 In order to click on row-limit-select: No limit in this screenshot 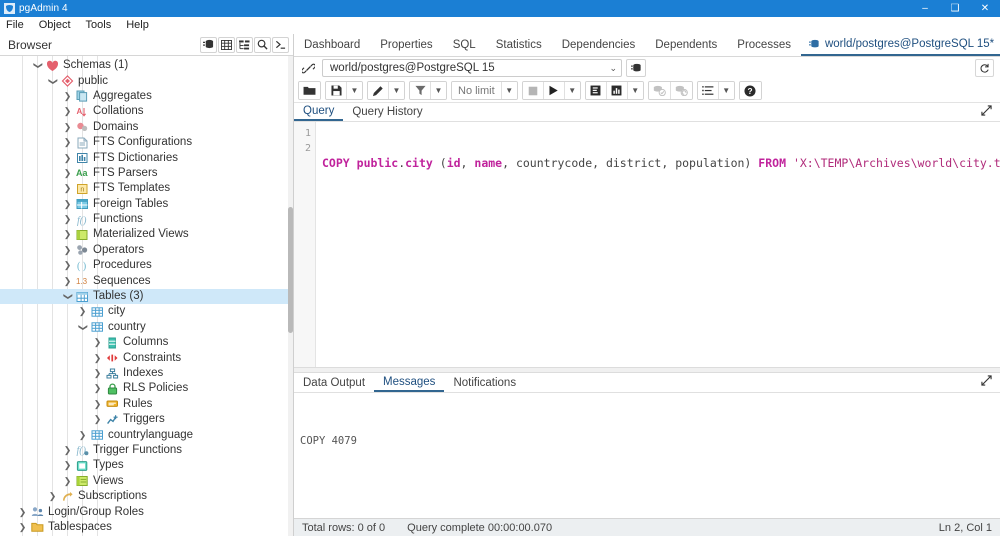, I will do `click(477, 90)`.